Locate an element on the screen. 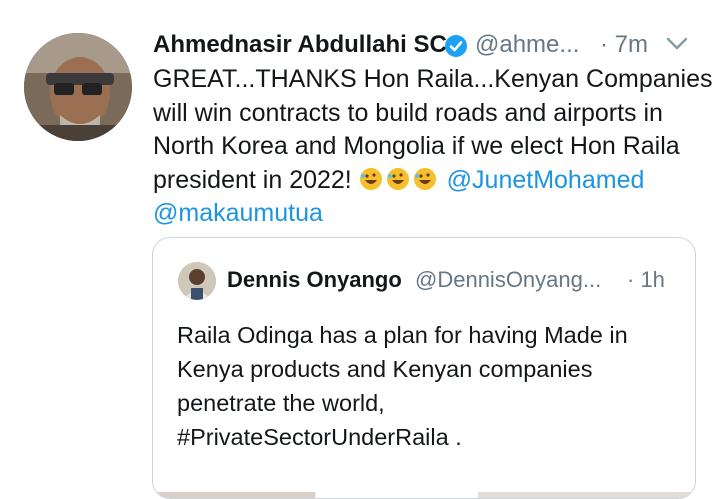  author-avatar is located at coordinates (78, 87).